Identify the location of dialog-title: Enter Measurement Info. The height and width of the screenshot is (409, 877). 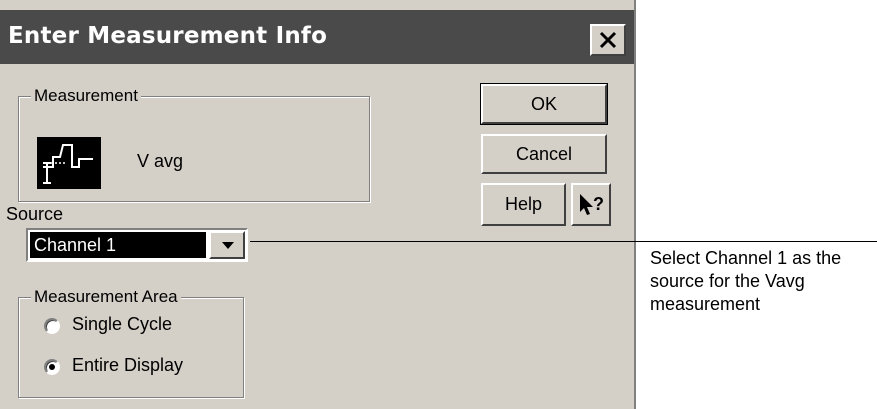
(168, 36).